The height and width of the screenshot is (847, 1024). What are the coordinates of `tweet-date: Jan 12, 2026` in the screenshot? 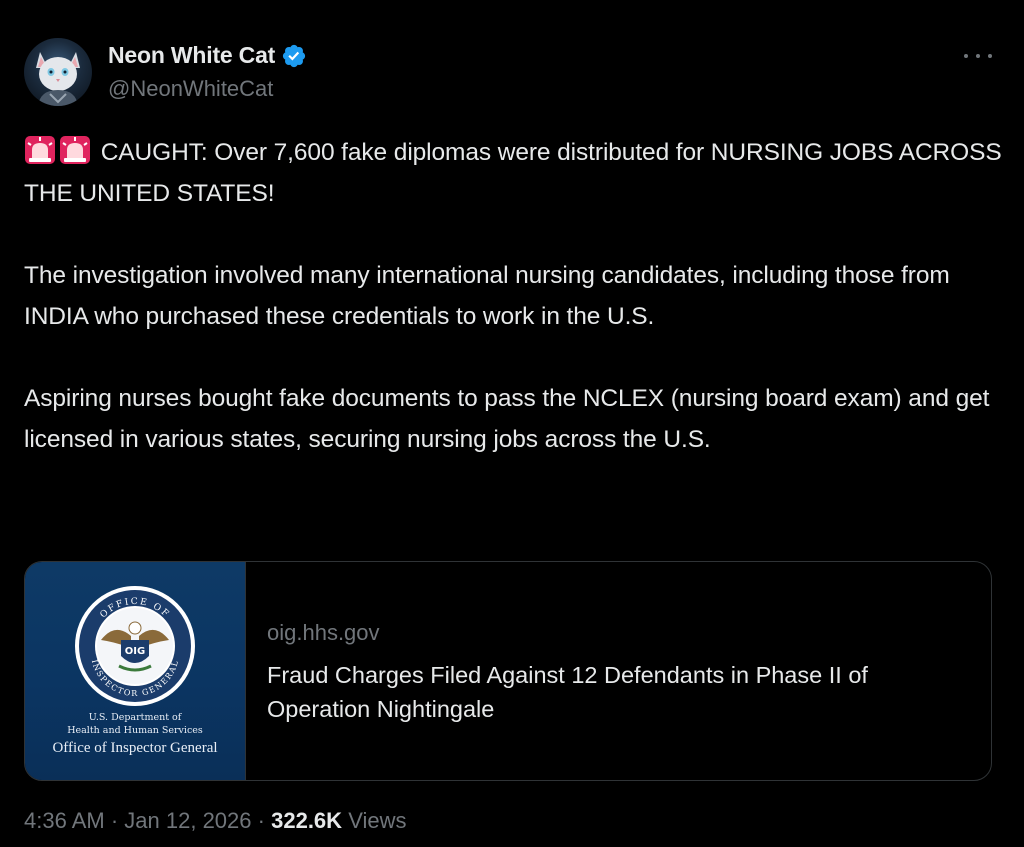 It's located at (187, 820).